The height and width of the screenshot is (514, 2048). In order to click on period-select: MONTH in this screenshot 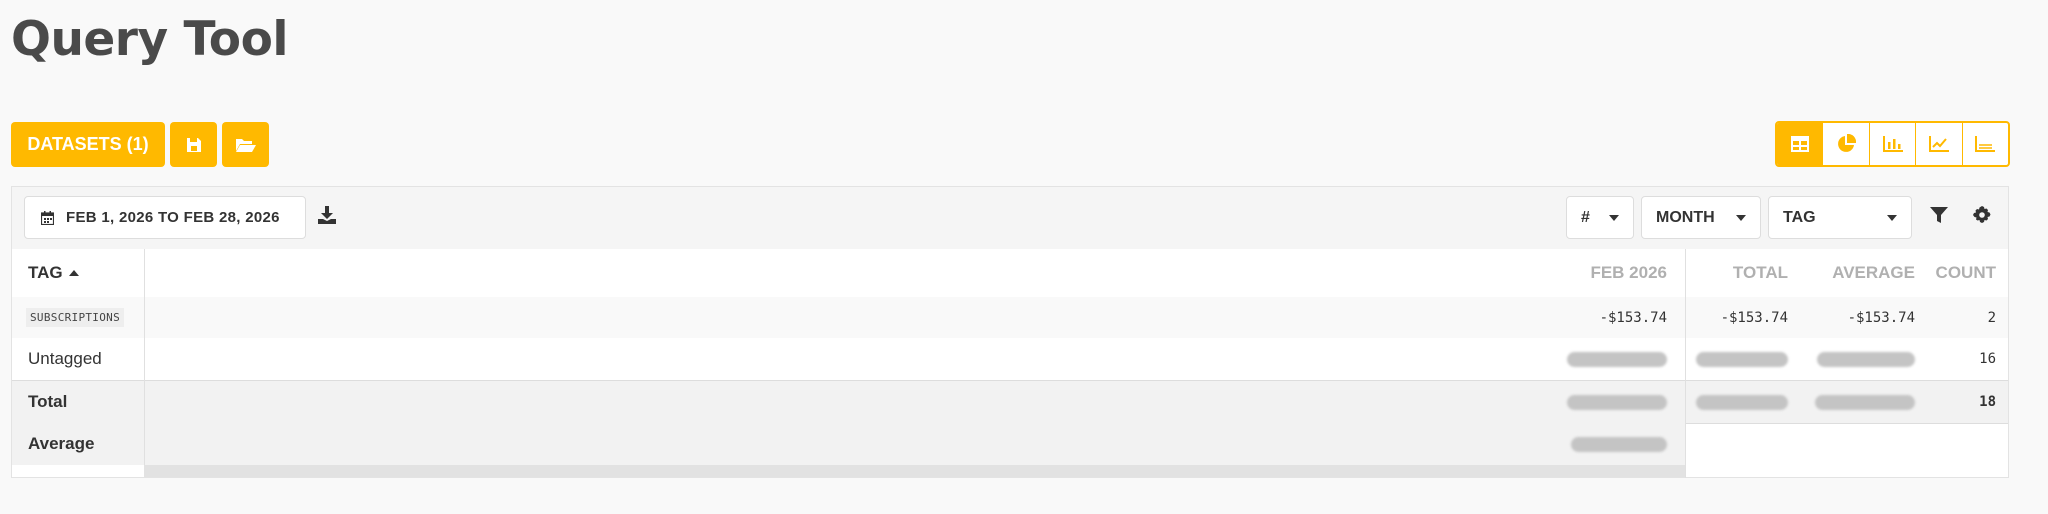, I will do `click(1701, 217)`.